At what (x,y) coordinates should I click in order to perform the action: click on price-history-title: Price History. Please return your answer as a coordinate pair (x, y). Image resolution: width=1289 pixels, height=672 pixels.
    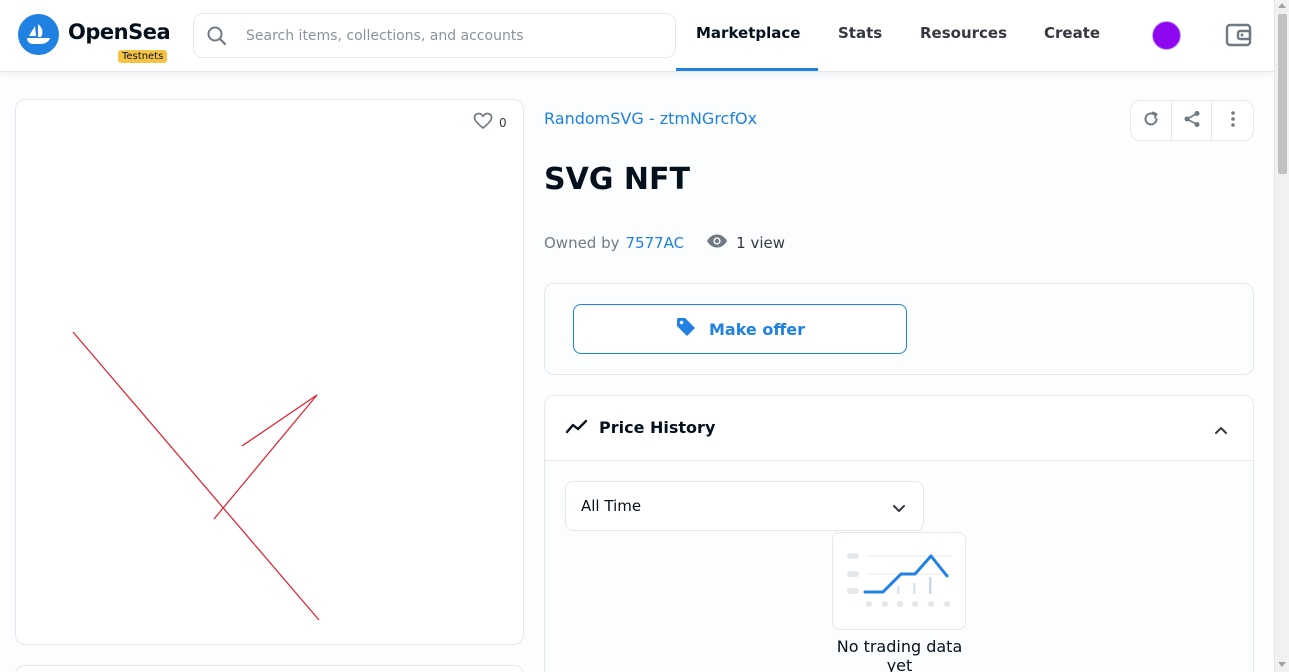
    Looking at the image, I should click on (657, 427).